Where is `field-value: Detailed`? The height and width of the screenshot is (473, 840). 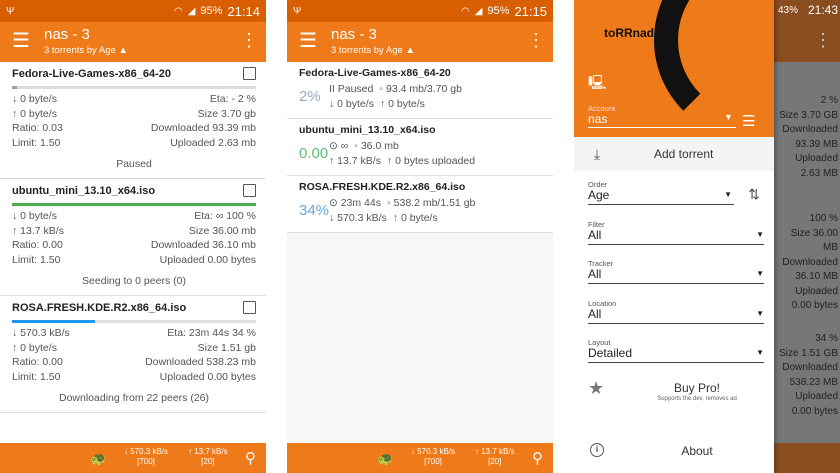 field-value: Detailed is located at coordinates (610, 353).